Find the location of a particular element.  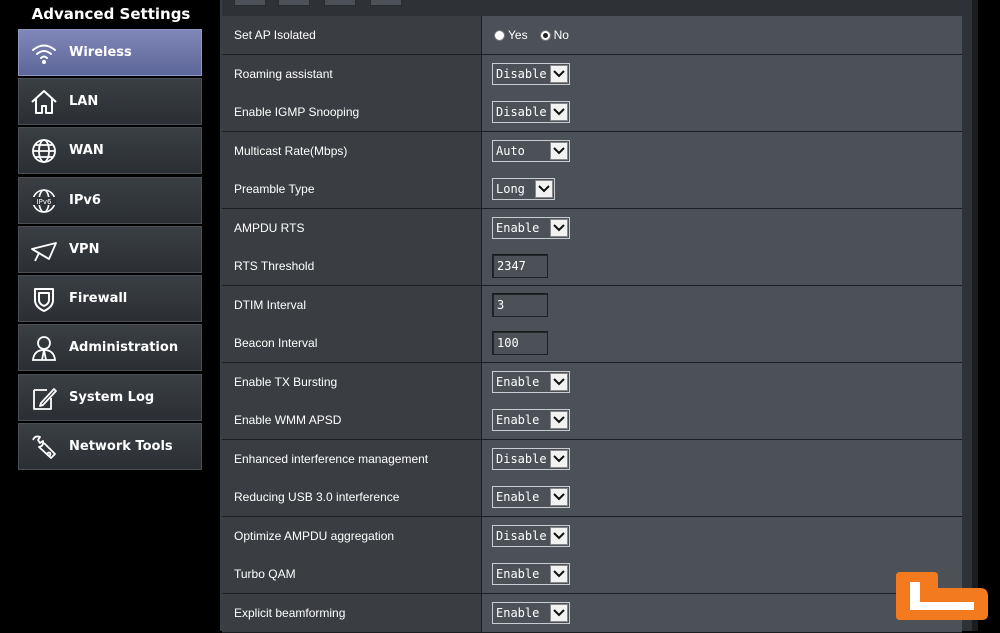

sidebar-item-label: LAN is located at coordinates (84, 101).